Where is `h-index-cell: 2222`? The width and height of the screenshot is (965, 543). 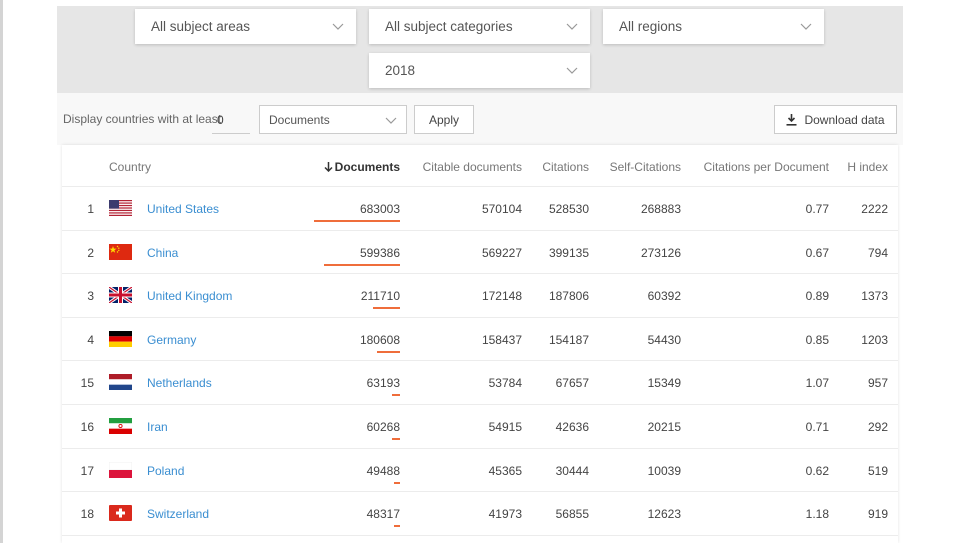 h-index-cell: 2222 is located at coordinates (874, 209).